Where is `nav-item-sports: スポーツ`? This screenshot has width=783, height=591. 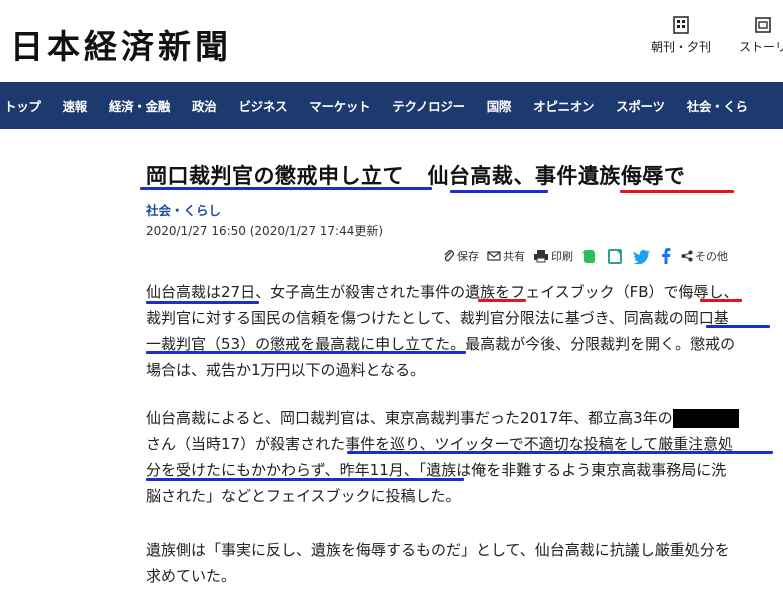
nav-item-sports: スポーツ is located at coordinates (640, 105).